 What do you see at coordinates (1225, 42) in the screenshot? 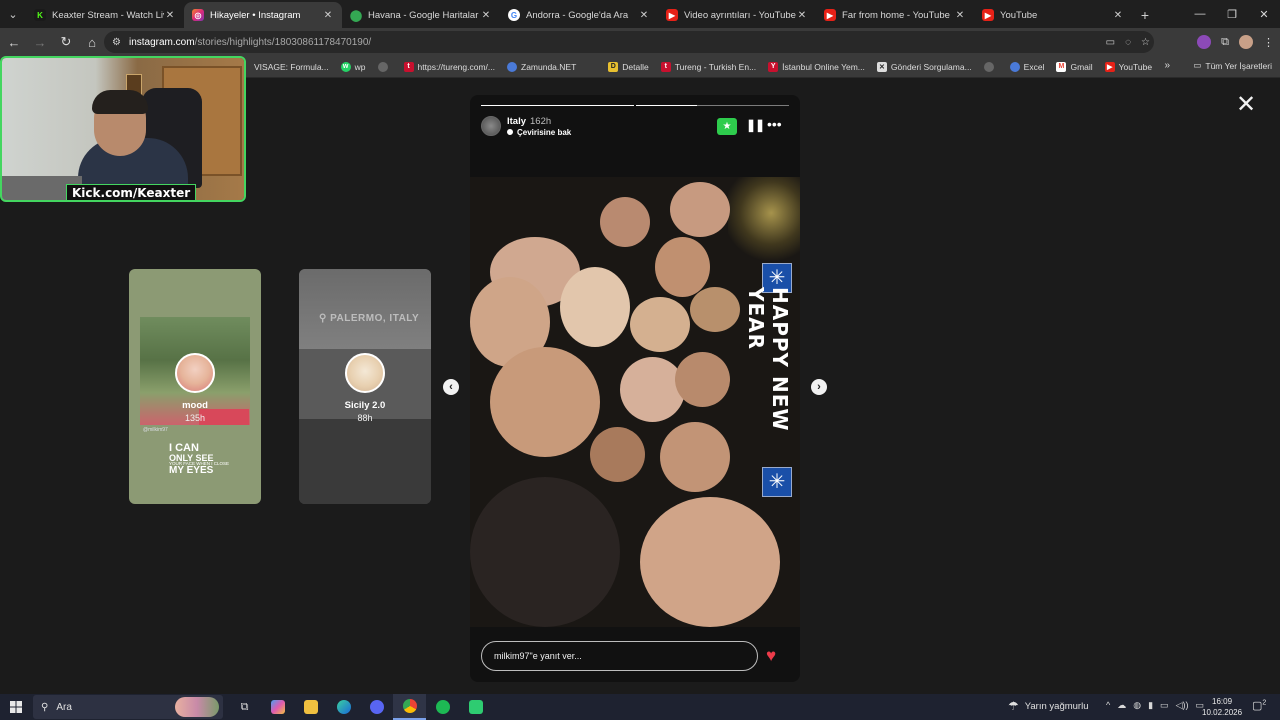
I see `extensions-puzzle-icon: ⧉` at bounding box center [1225, 42].